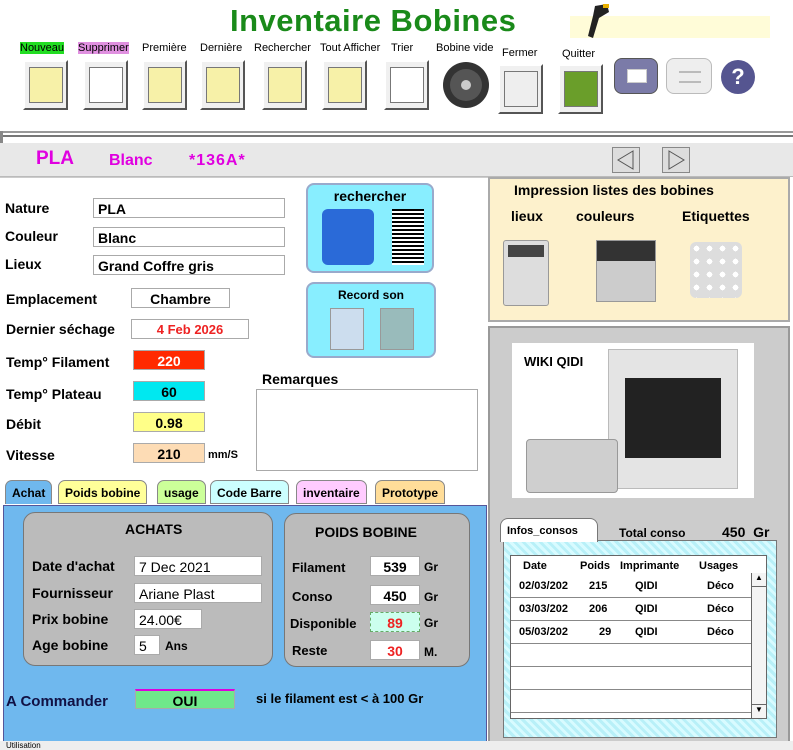 The image size is (793, 750). What do you see at coordinates (395, 566) in the screenshot?
I see `filament-field: 539` at bounding box center [395, 566].